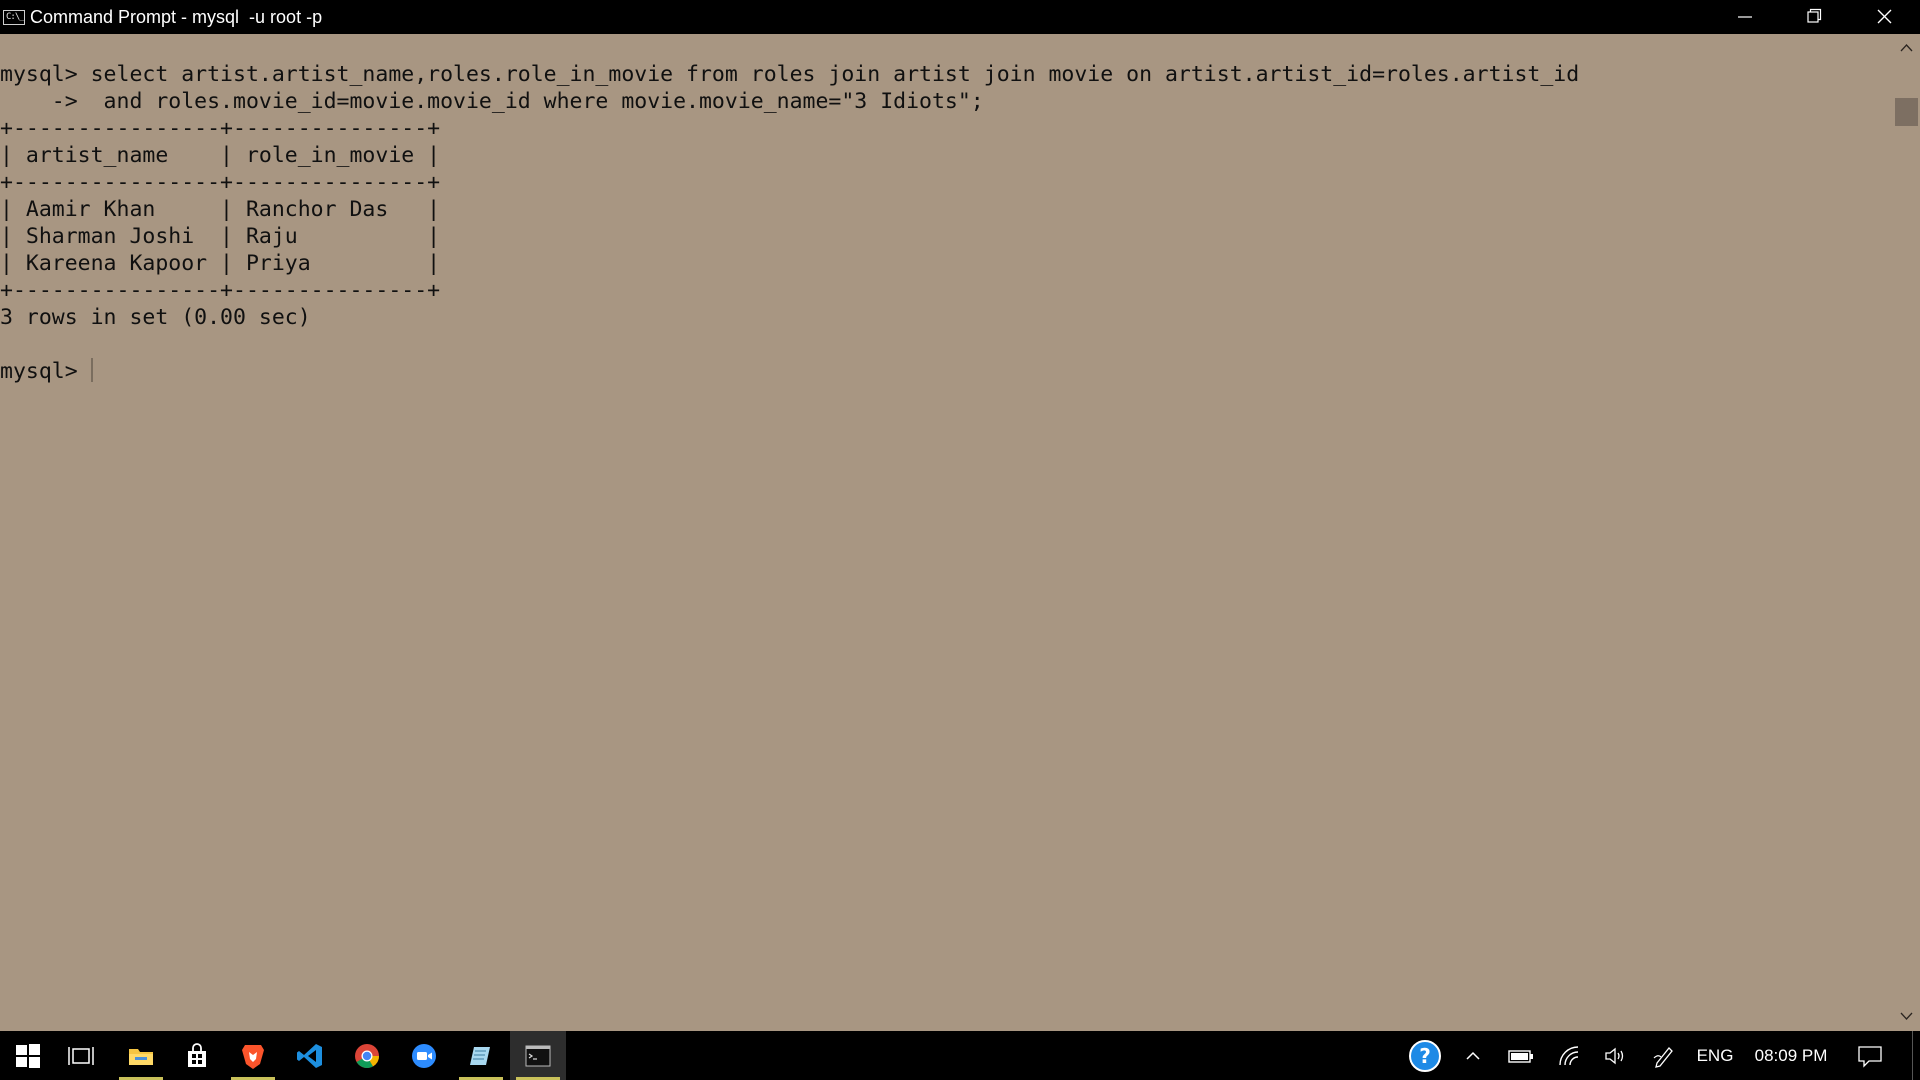 This screenshot has height=1080, width=1920. I want to click on tray-help: ?, so click(1425, 1055).